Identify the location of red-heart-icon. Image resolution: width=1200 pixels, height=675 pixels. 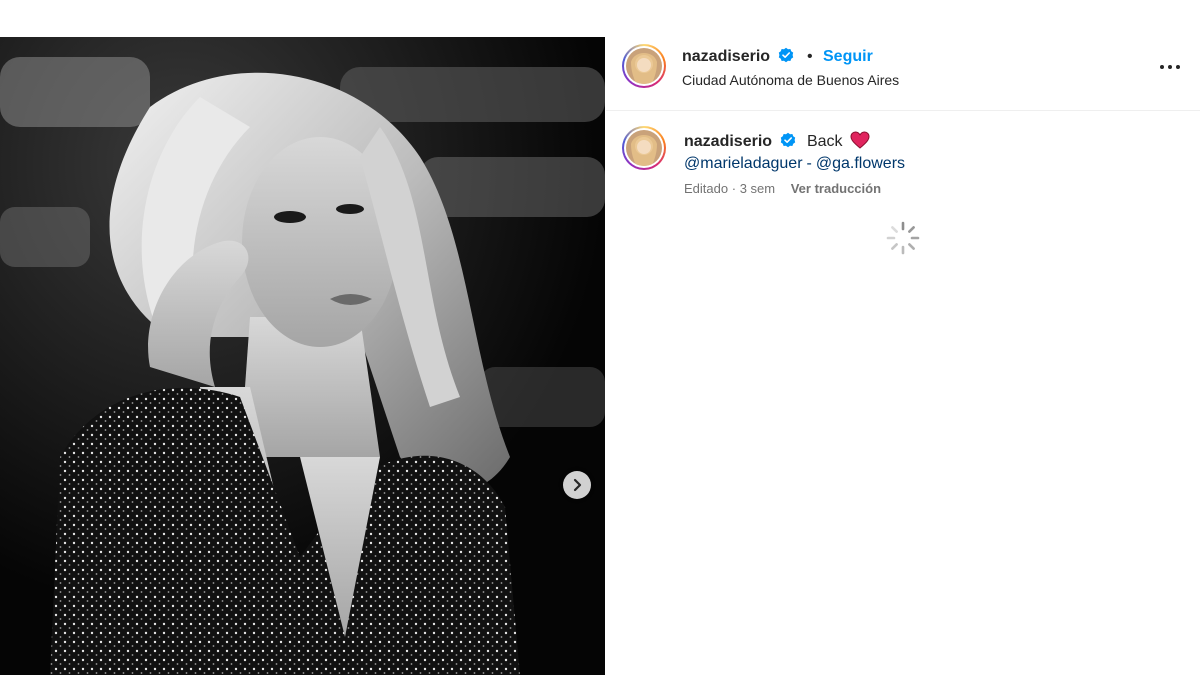
(860, 140).